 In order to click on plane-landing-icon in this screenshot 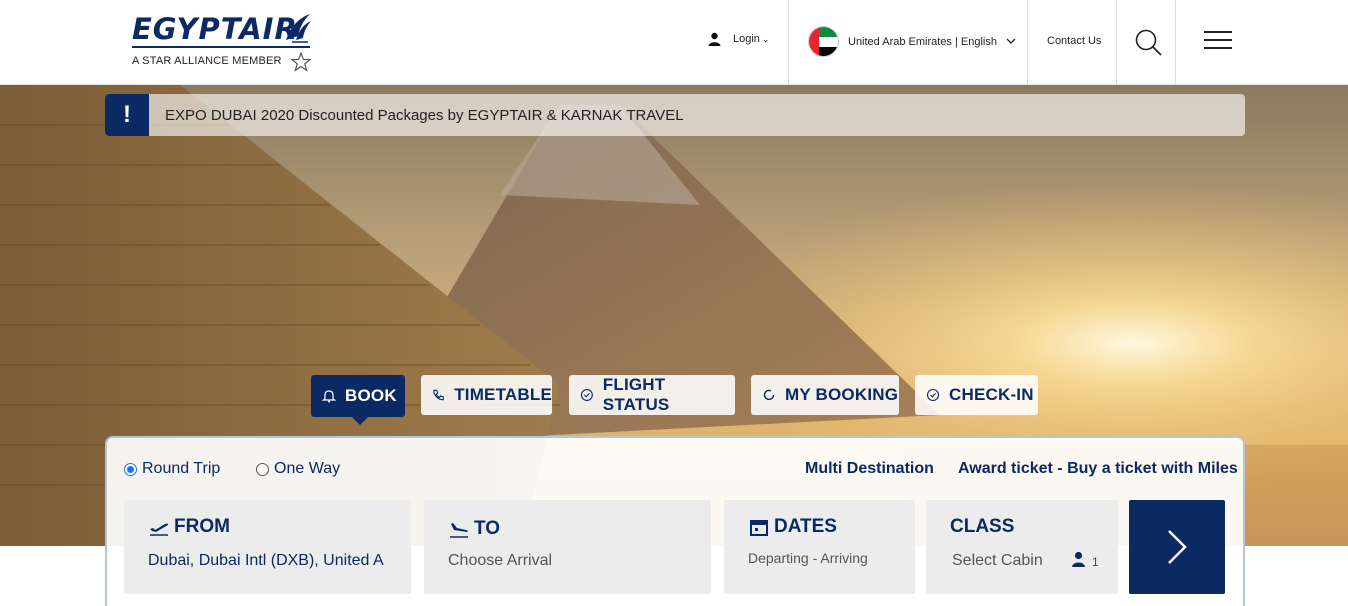, I will do `click(459, 530)`.